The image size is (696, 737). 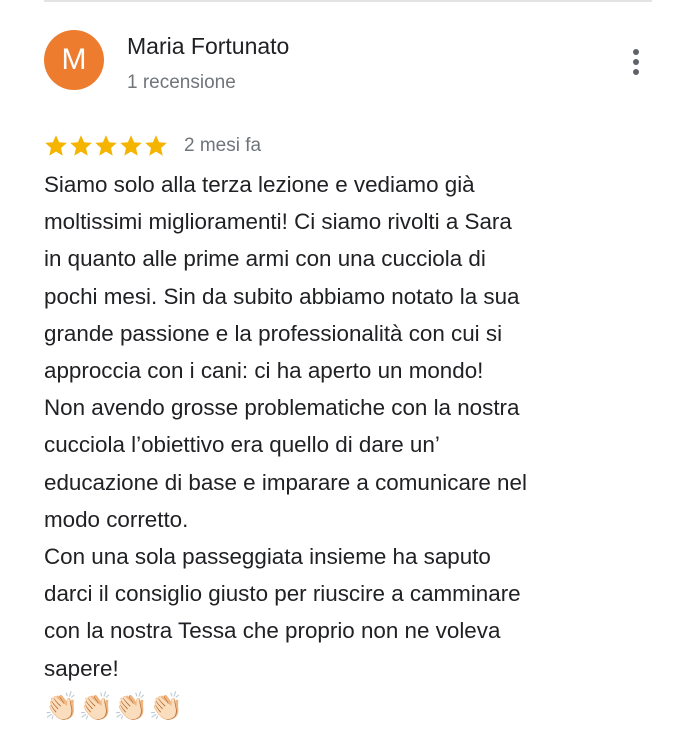 I want to click on avatar-letter: M, so click(x=74, y=59).